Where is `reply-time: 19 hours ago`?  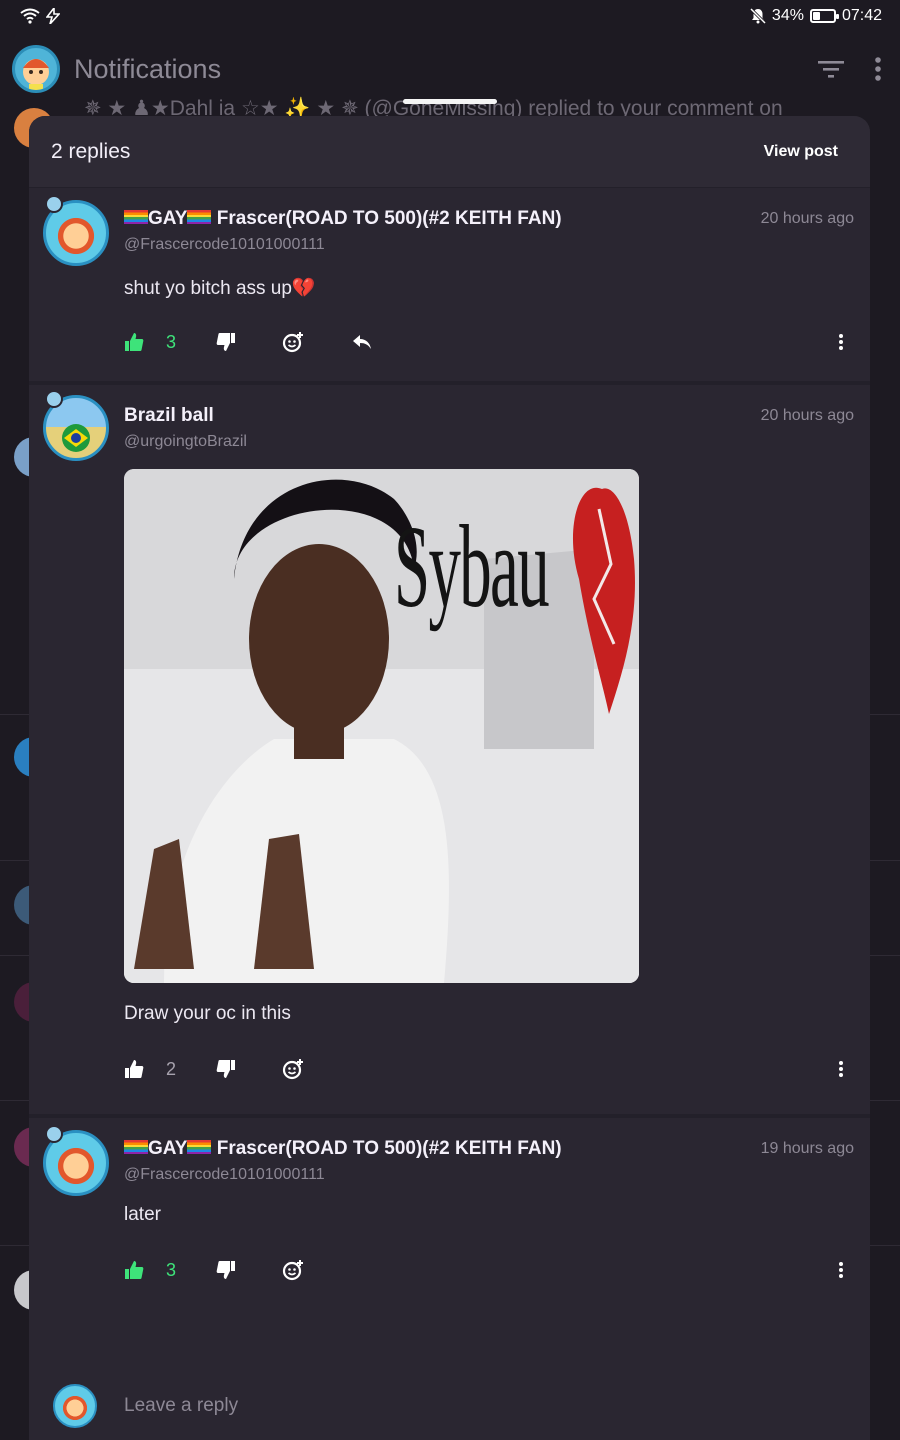
reply-time: 19 hours ago is located at coordinates (807, 1148).